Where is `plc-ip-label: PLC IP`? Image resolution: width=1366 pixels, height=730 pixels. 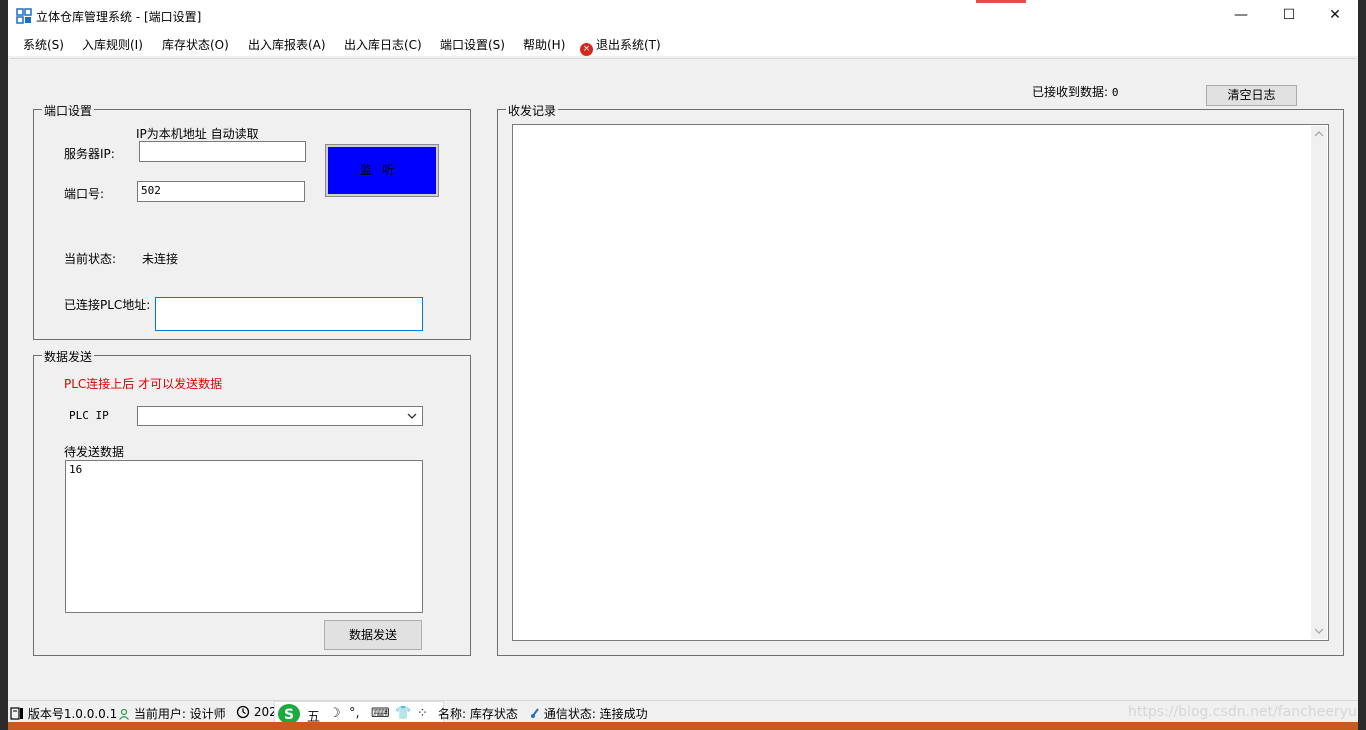
plc-ip-label: PLC IP is located at coordinates (89, 415).